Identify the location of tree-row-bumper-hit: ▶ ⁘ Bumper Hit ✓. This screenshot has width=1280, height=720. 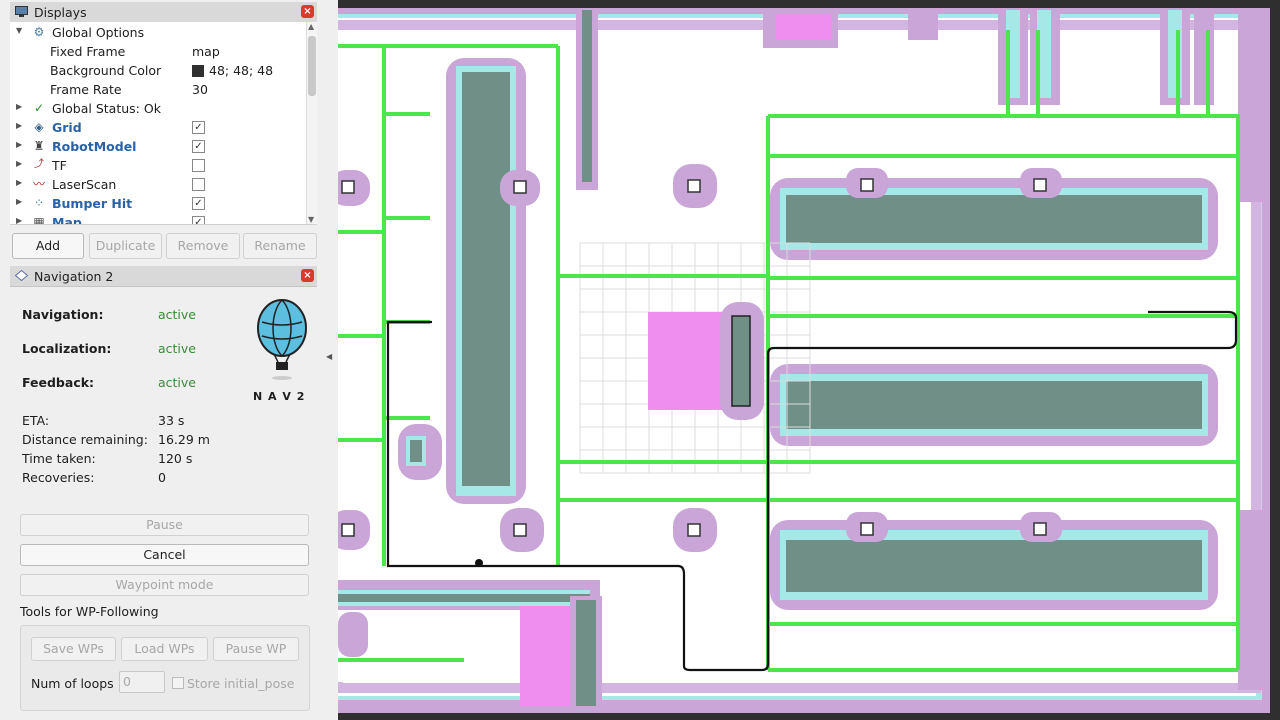
(158, 203).